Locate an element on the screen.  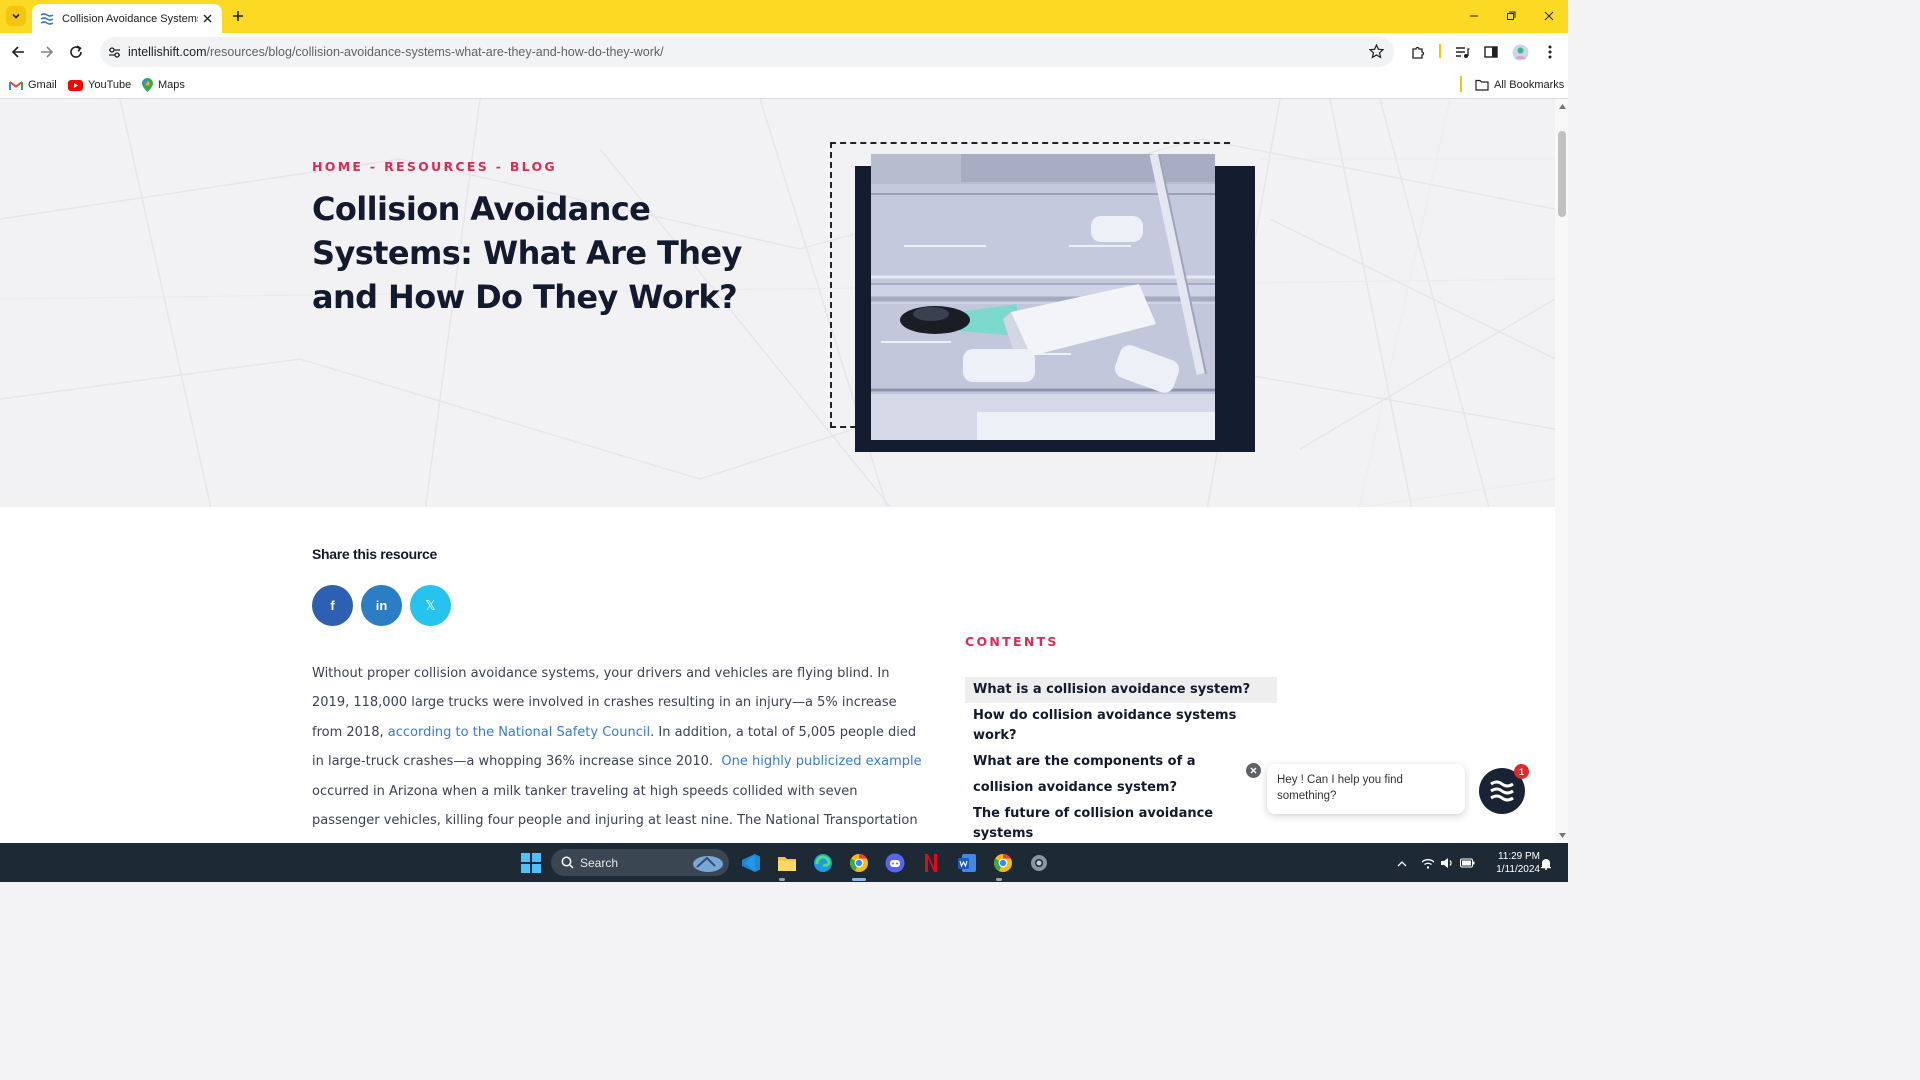
tray-overflow-button is located at coordinates (1402, 863).